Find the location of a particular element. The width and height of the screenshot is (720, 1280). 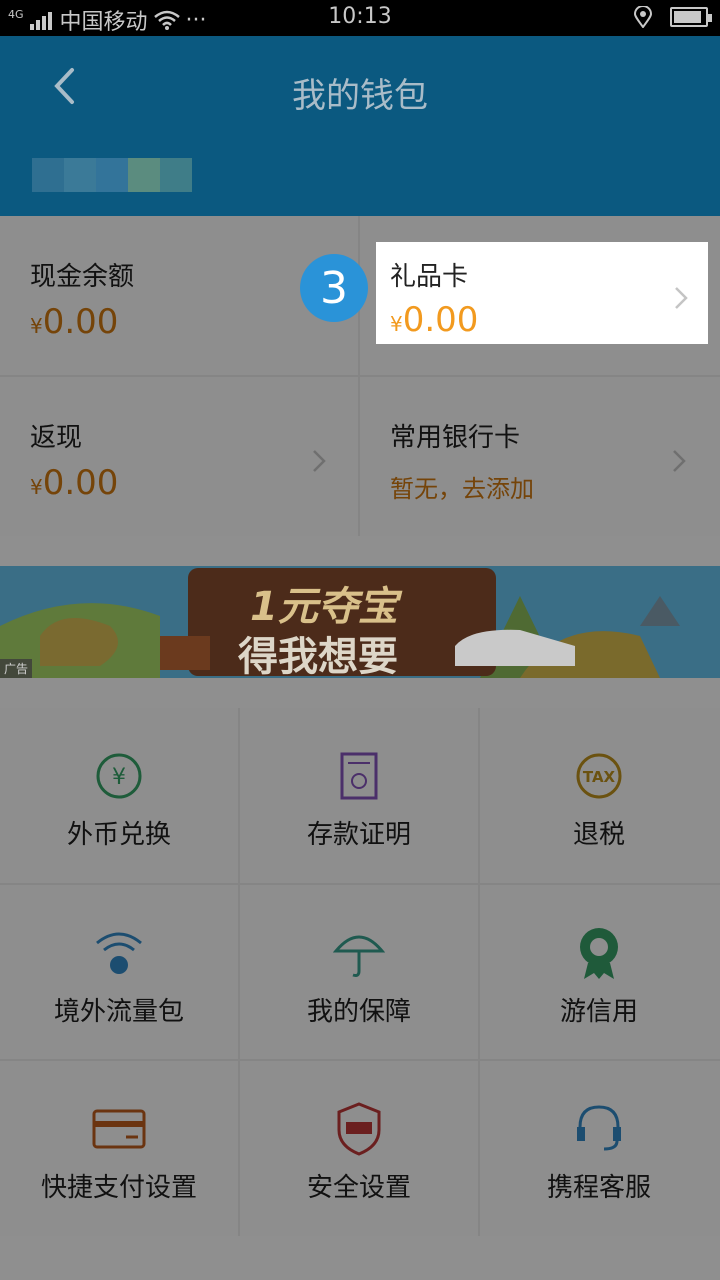

service-label: 存款证明 is located at coordinates (358, 835).